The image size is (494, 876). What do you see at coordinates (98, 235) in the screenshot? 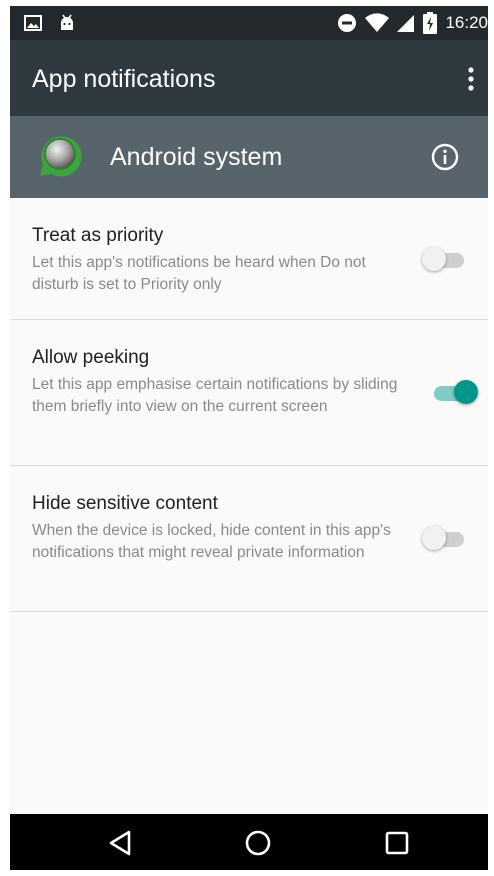
I see `setting-title: Treat as priority` at bounding box center [98, 235].